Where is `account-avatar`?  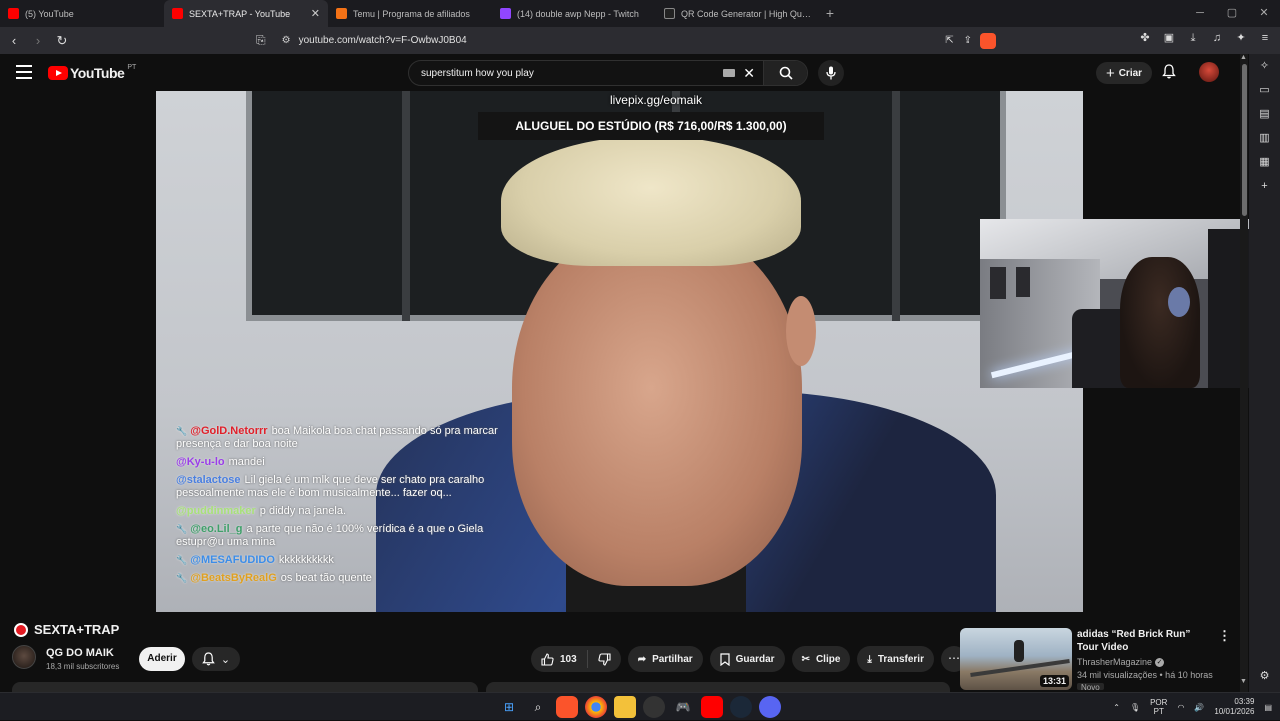 account-avatar is located at coordinates (1209, 72).